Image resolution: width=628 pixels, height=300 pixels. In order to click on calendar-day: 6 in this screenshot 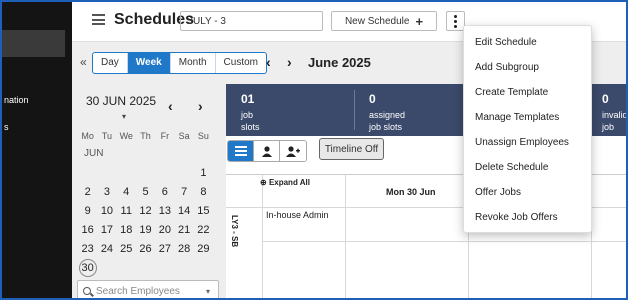, I will do `click(164, 192)`.